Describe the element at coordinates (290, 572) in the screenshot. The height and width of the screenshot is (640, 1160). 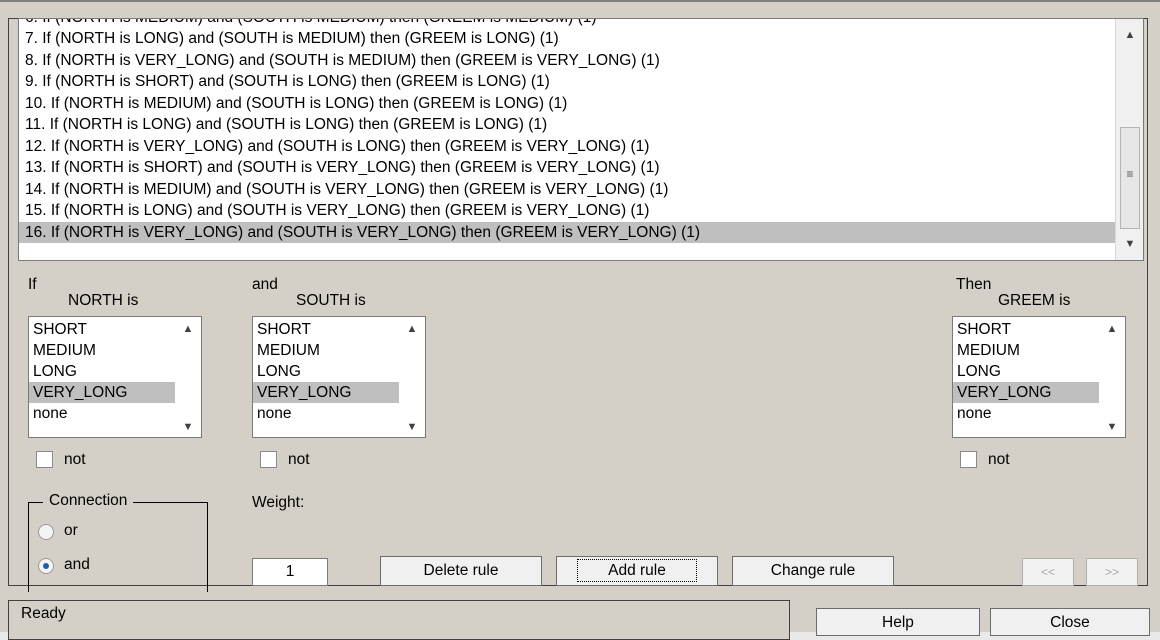
I see `weight-input: 1` at that location.